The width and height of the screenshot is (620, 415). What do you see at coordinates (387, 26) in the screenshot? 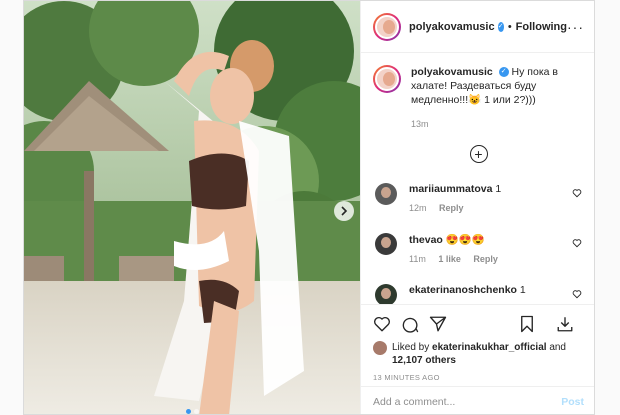
I see `avatar` at bounding box center [387, 26].